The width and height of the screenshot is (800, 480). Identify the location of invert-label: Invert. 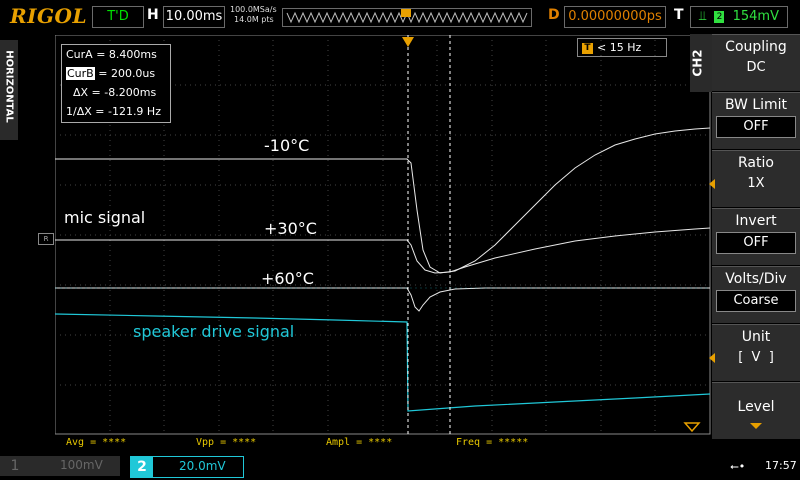
(756, 221).